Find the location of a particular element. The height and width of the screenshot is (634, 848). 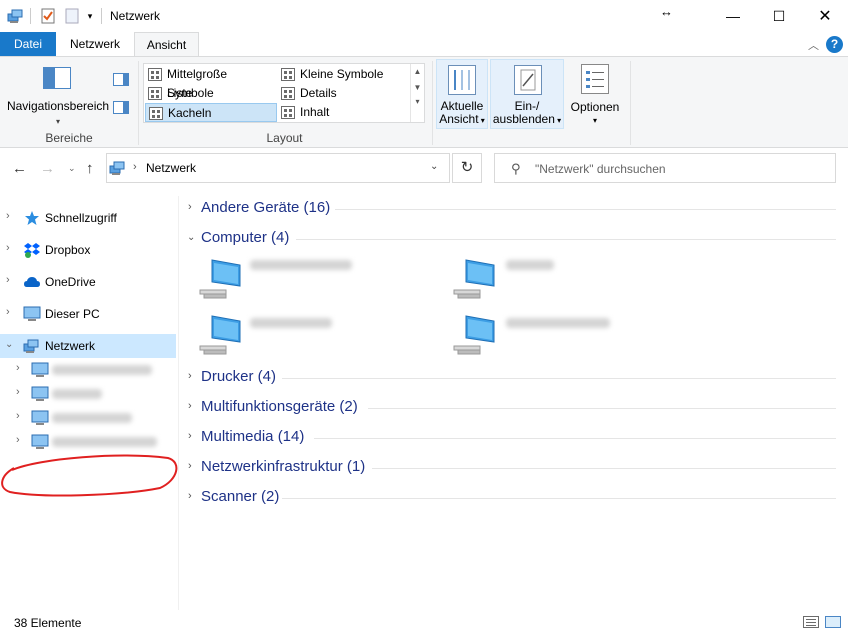

layout-gallery-scroll: ▲ ▼ ▾ is located at coordinates (417, 93).